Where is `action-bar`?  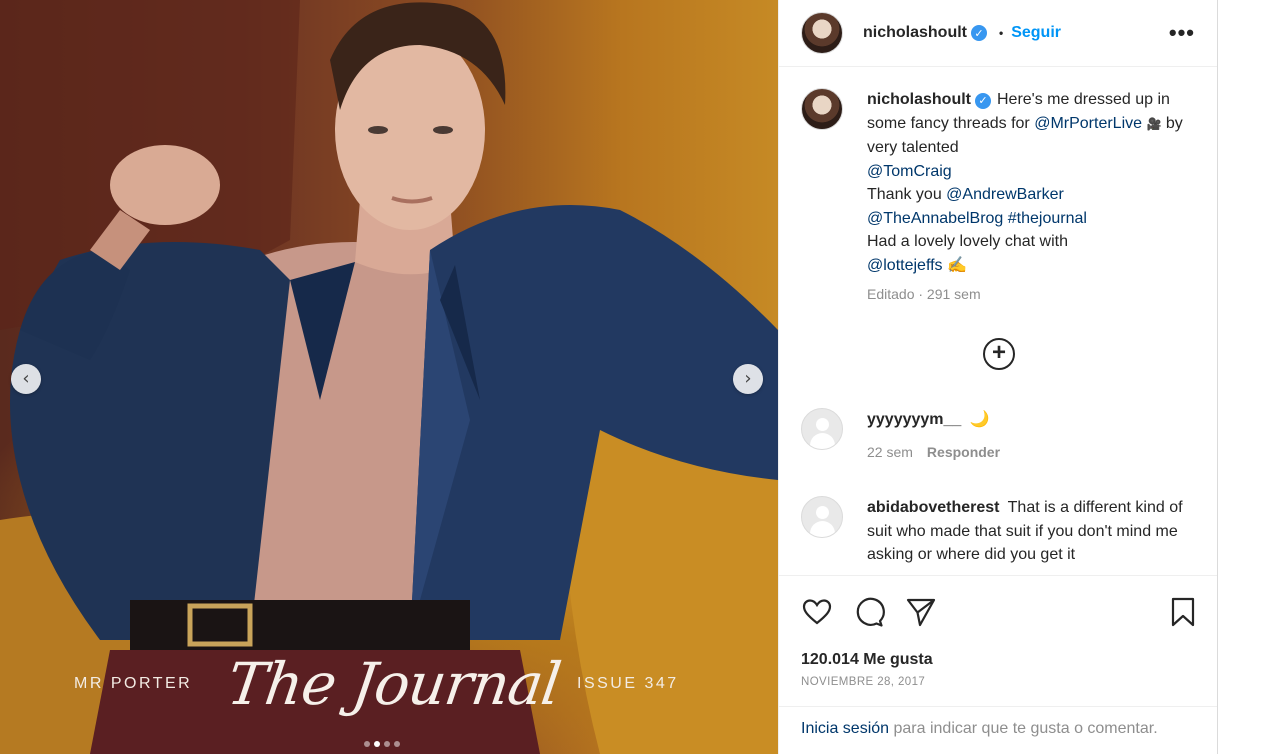 action-bar is located at coordinates (998, 612).